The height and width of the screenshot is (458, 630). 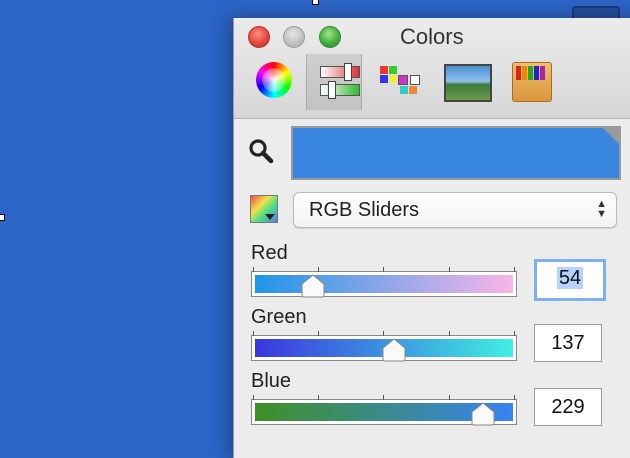 I want to click on blue-slider-thumb, so click(x=483, y=414).